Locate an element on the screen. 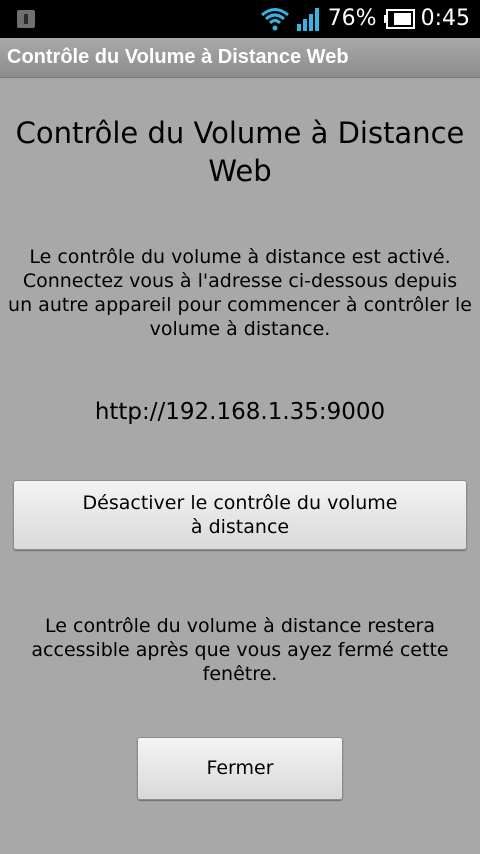 This screenshot has height=854, width=480. app-title: Contrôle du Volume à Distance Web is located at coordinates (178, 57).